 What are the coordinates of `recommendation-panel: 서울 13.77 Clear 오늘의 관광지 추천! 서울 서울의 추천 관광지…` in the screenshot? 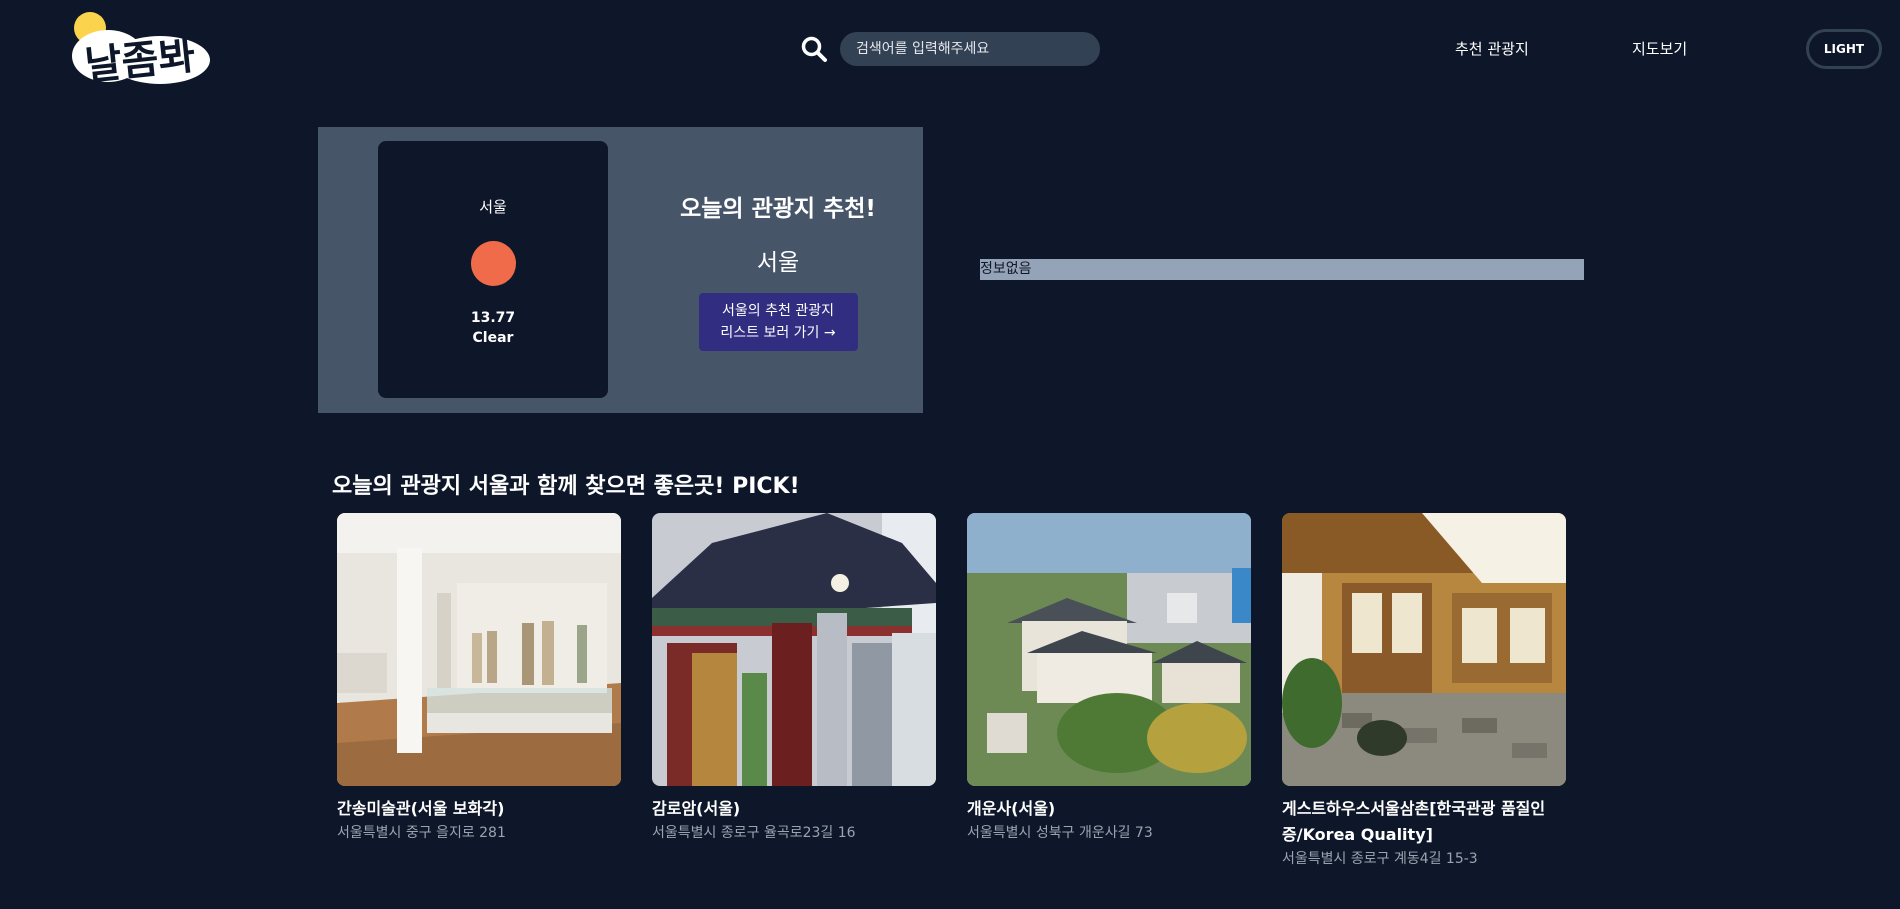 It's located at (620, 270).